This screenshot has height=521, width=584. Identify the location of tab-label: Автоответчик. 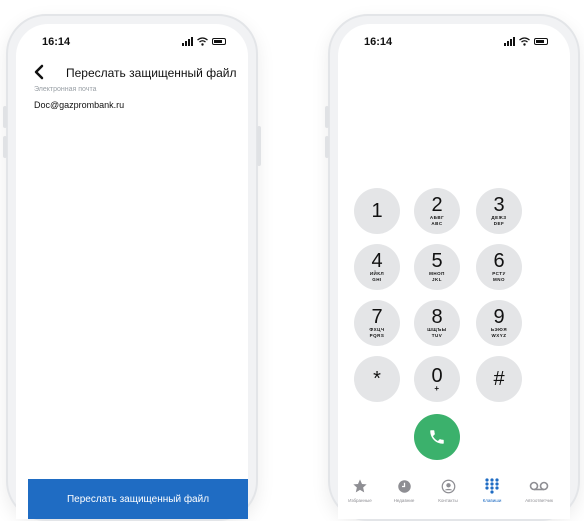
(539, 500).